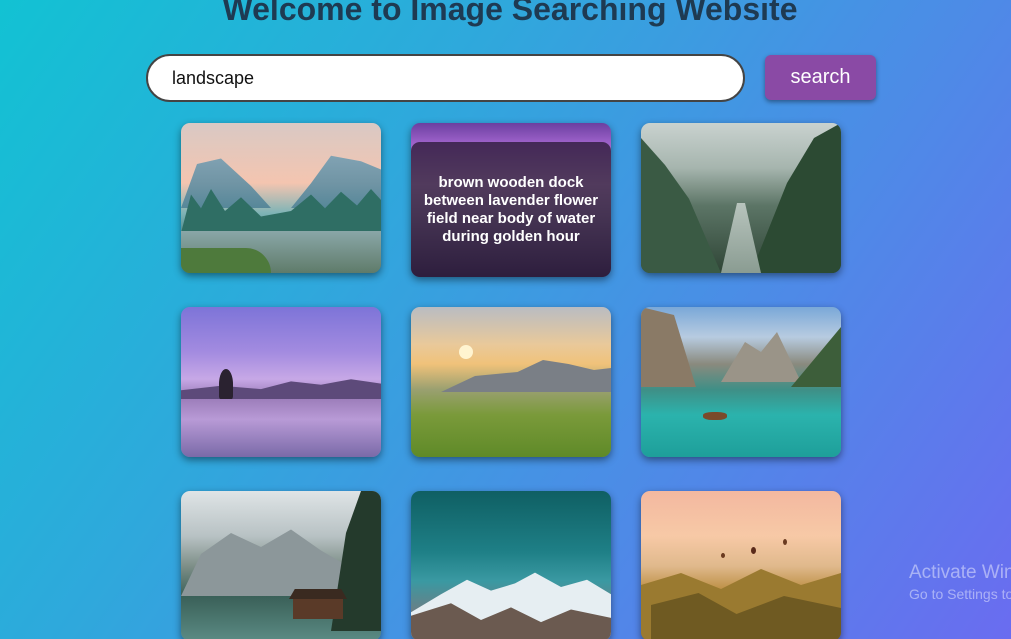 Image resolution: width=1011 pixels, height=639 pixels. Describe the element at coordinates (960, 572) in the screenshot. I see `watermark-line-1: Activate Windows` at that location.